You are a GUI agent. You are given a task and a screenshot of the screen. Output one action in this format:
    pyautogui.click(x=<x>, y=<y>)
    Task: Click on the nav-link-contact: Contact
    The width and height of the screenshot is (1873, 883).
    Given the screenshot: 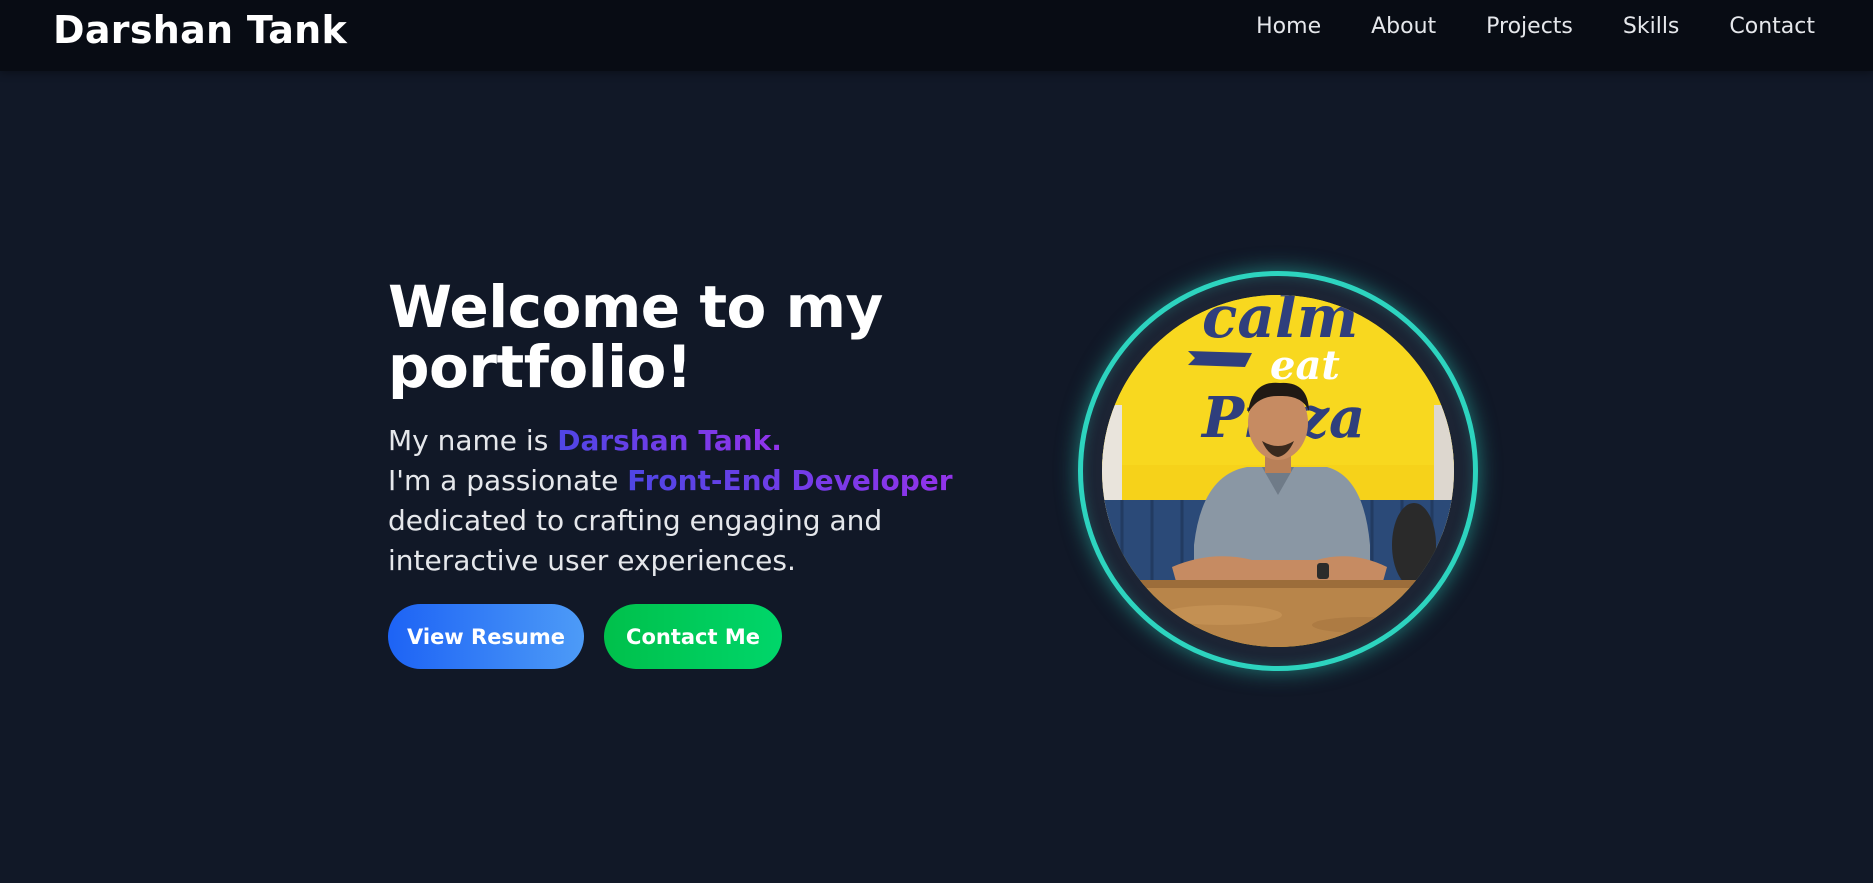 What is the action you would take?
    pyautogui.click(x=1772, y=26)
    